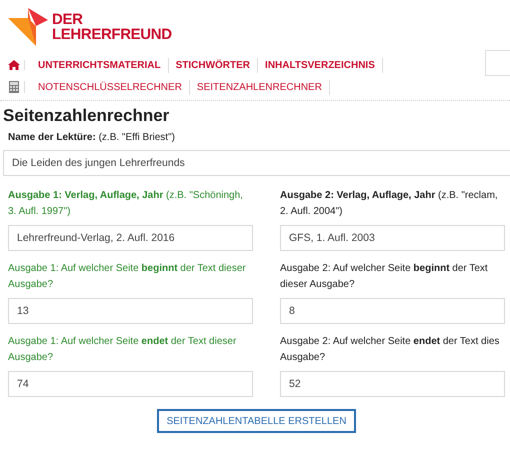 The image size is (510, 455). What do you see at coordinates (256, 421) in the screenshot?
I see `create-table-button: SEITENZAHLENTABELLE ERSTELLEN` at bounding box center [256, 421].